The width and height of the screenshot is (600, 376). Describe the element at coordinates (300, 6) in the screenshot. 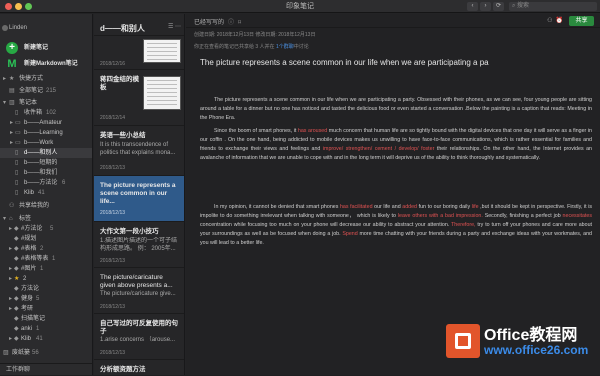

I see `title-bar: 印象笔记 ‹ › ⟳ ⌕ 搜索` at that location.